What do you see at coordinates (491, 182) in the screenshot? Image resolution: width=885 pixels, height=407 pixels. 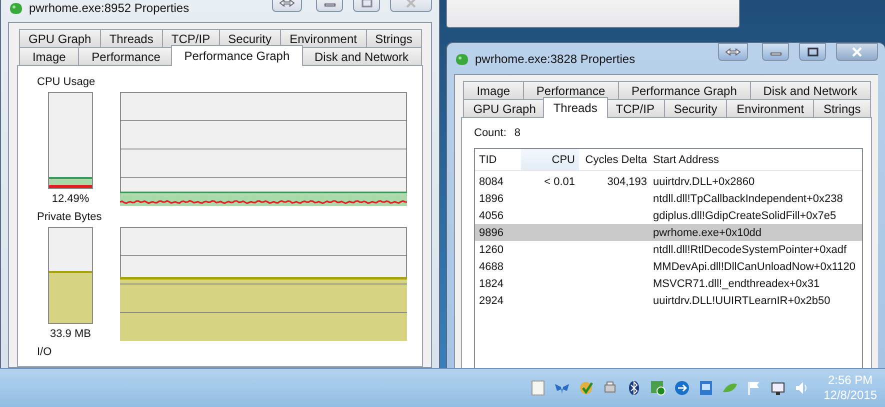 I see `table-cell-text: 8084` at bounding box center [491, 182].